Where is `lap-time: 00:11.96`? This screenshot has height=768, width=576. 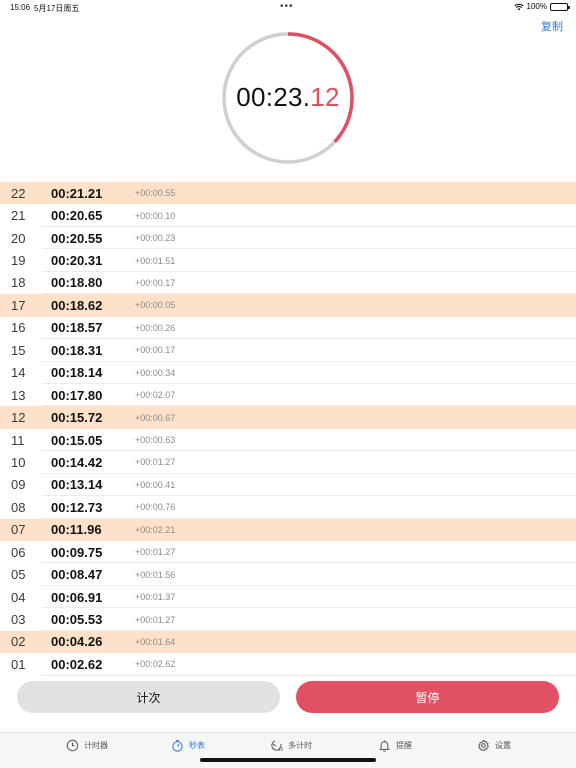 lap-time: 00:11.96 is located at coordinates (76, 530).